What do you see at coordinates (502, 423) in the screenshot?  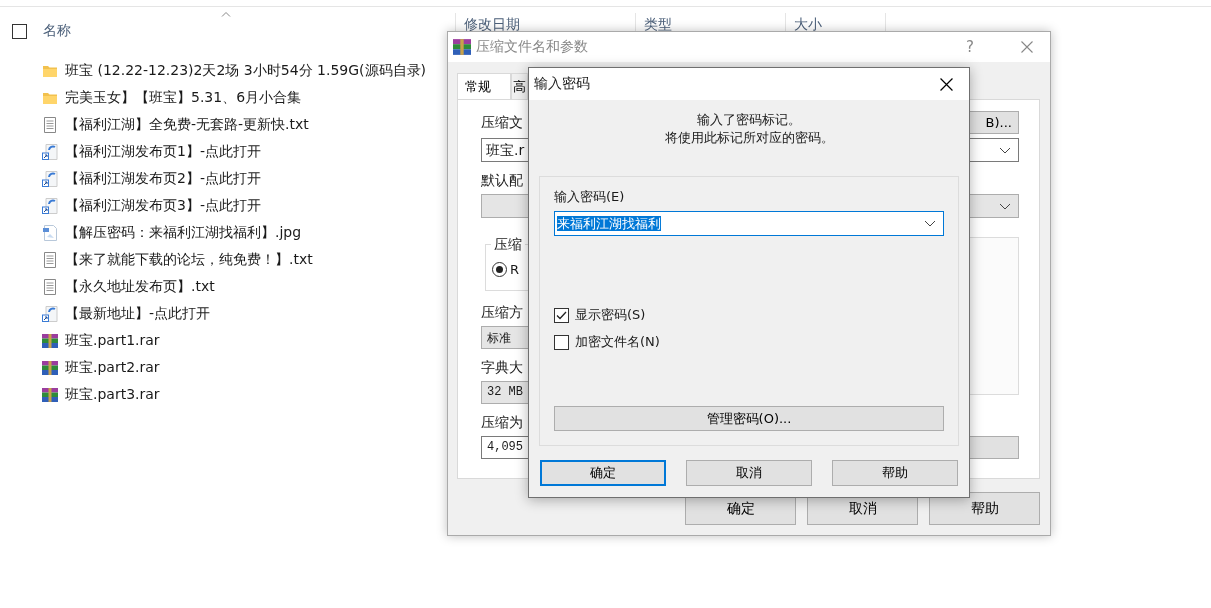 I see `field-label: 压缩为` at bounding box center [502, 423].